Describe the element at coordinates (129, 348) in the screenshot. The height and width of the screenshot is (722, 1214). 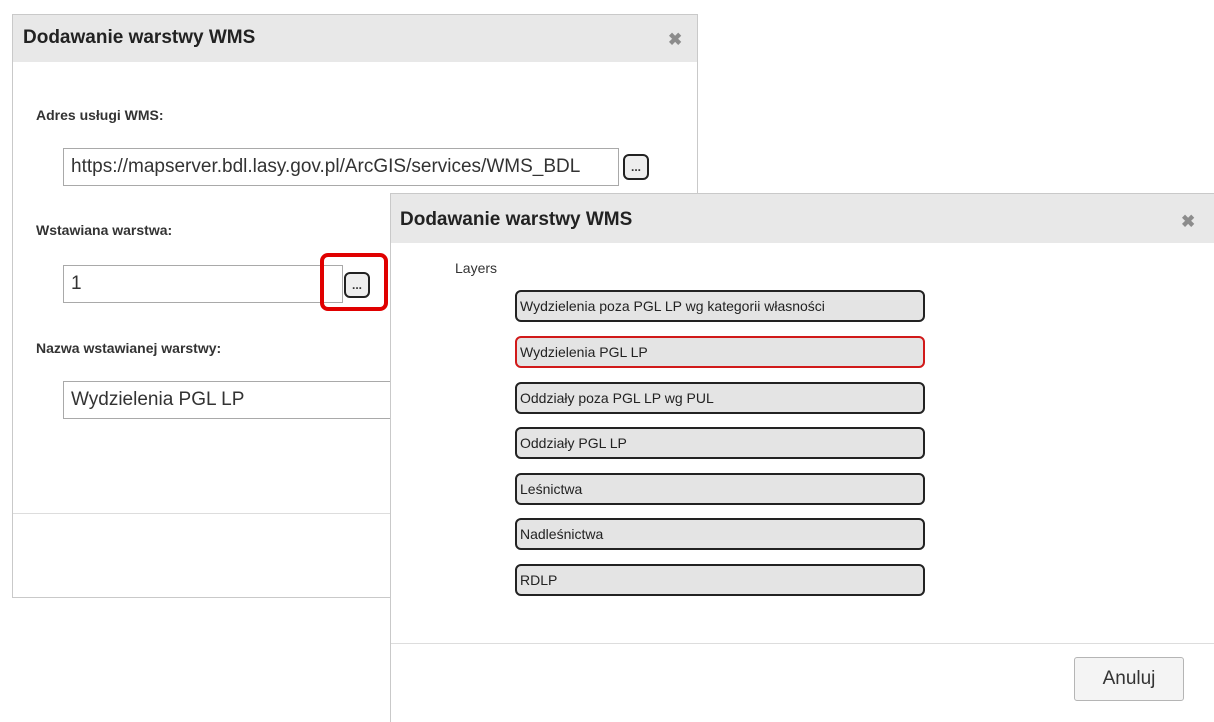
I see `layer-name-label: Nazwa wstawianej warstwy:` at that location.